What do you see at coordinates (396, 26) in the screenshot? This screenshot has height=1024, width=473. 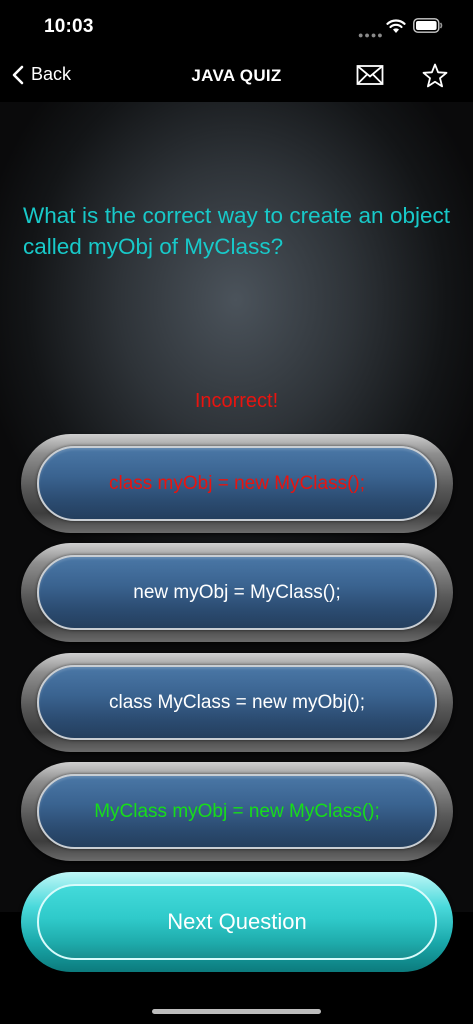 I see `wifi-icon` at bounding box center [396, 26].